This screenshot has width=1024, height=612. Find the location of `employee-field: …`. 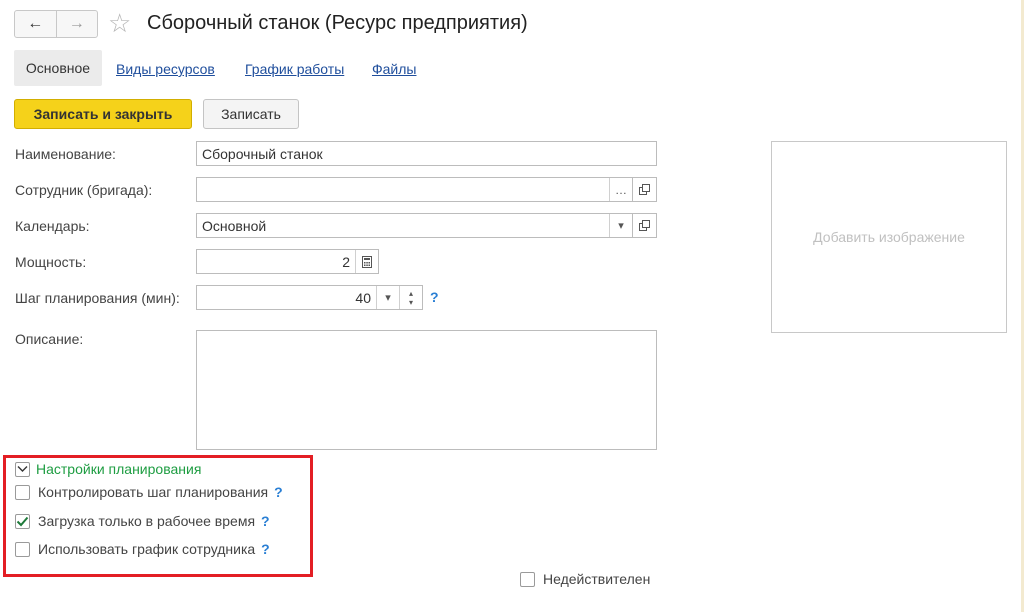

employee-field: … is located at coordinates (414, 189).